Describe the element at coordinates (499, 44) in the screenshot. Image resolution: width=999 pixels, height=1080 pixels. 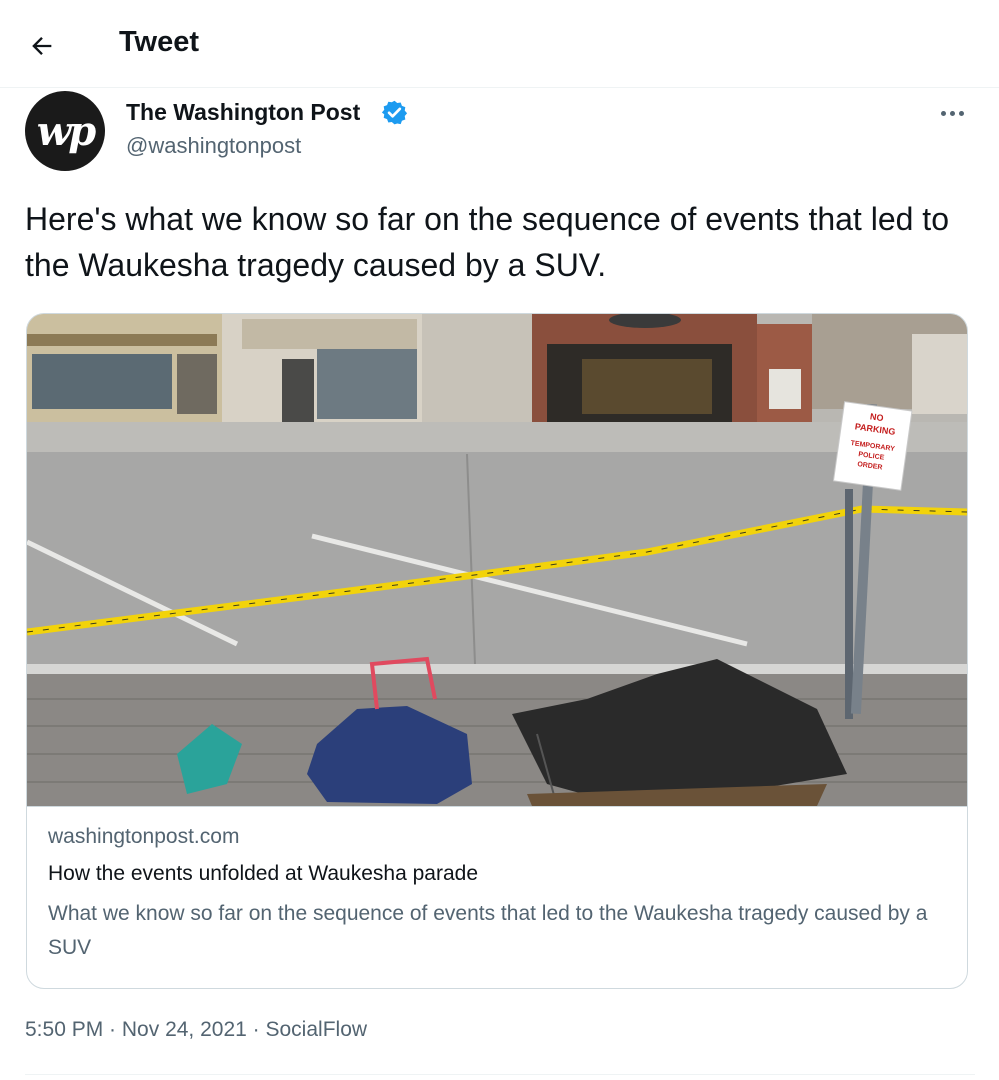
I see `page-header: Tweet` at that location.